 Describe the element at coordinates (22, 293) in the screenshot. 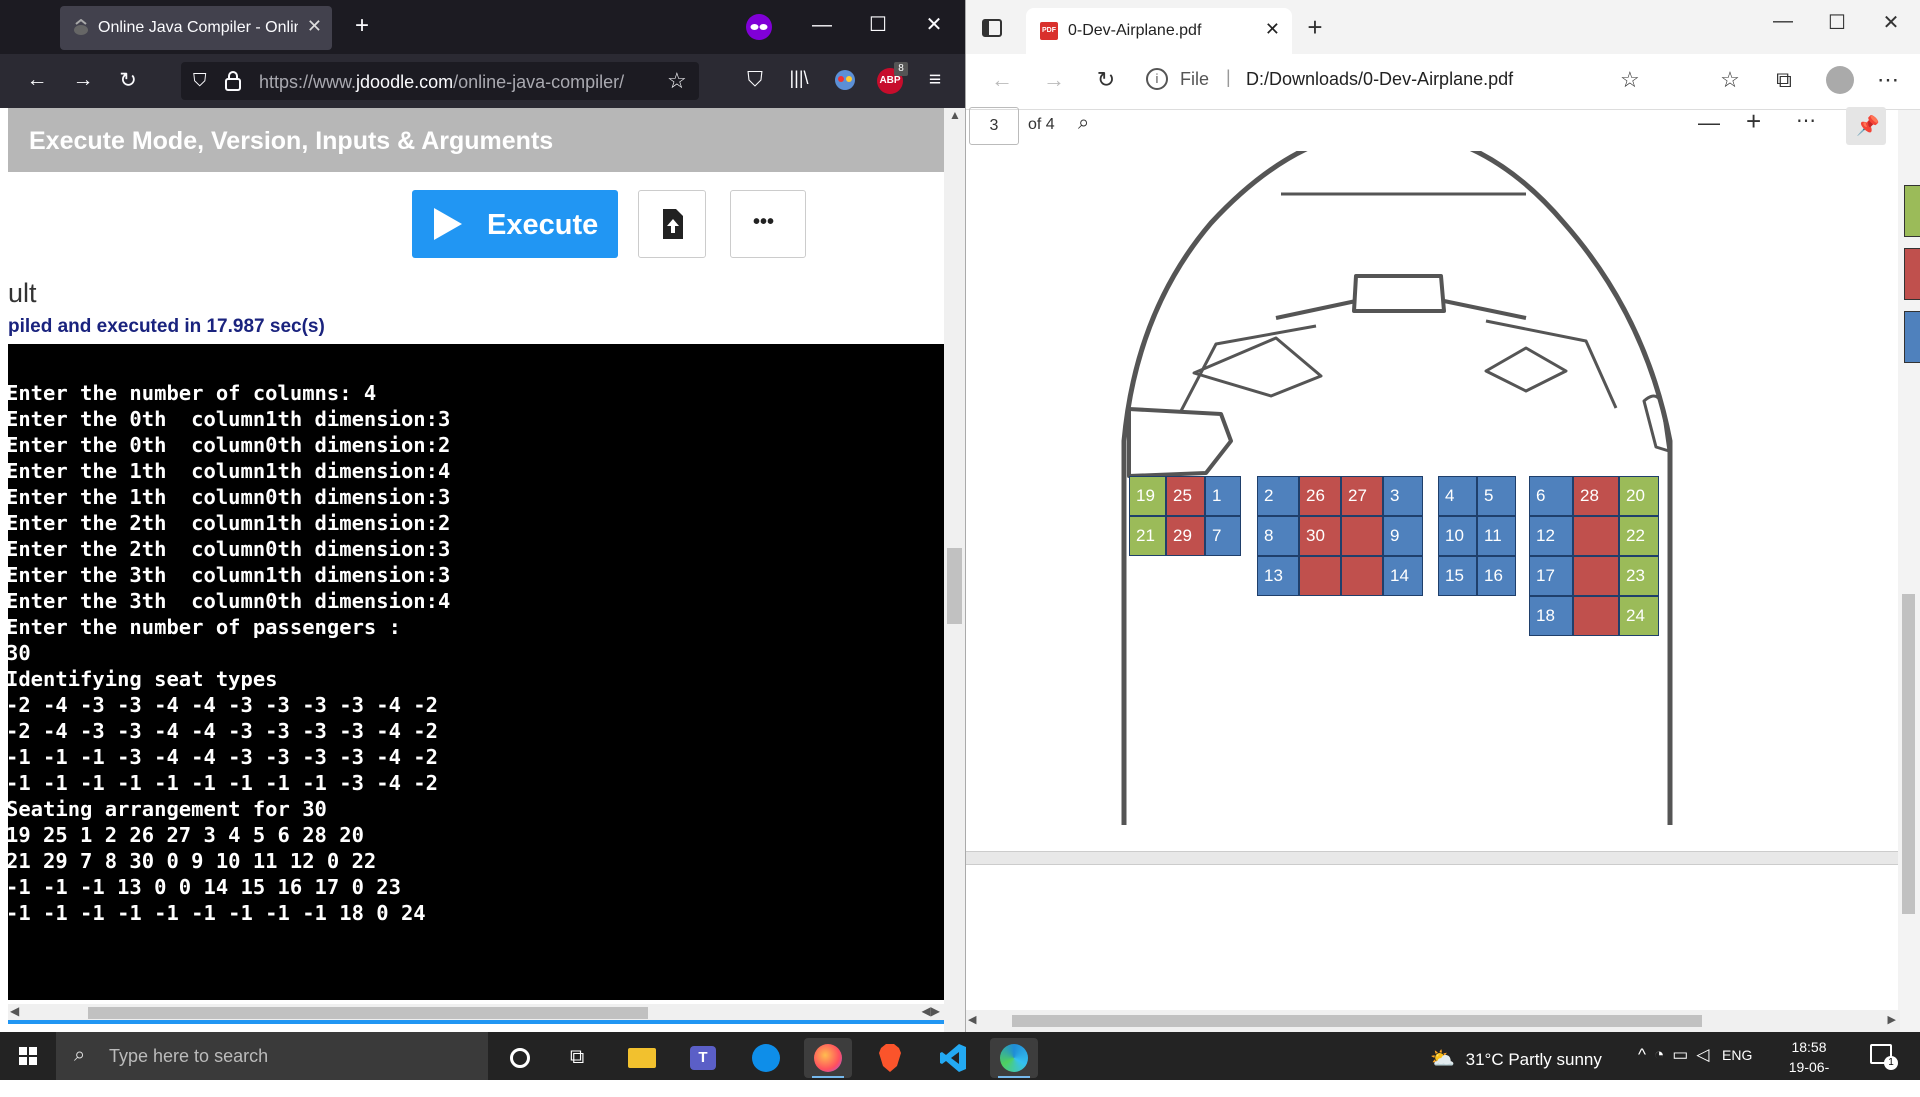

I see `result-heading: ult` at that location.